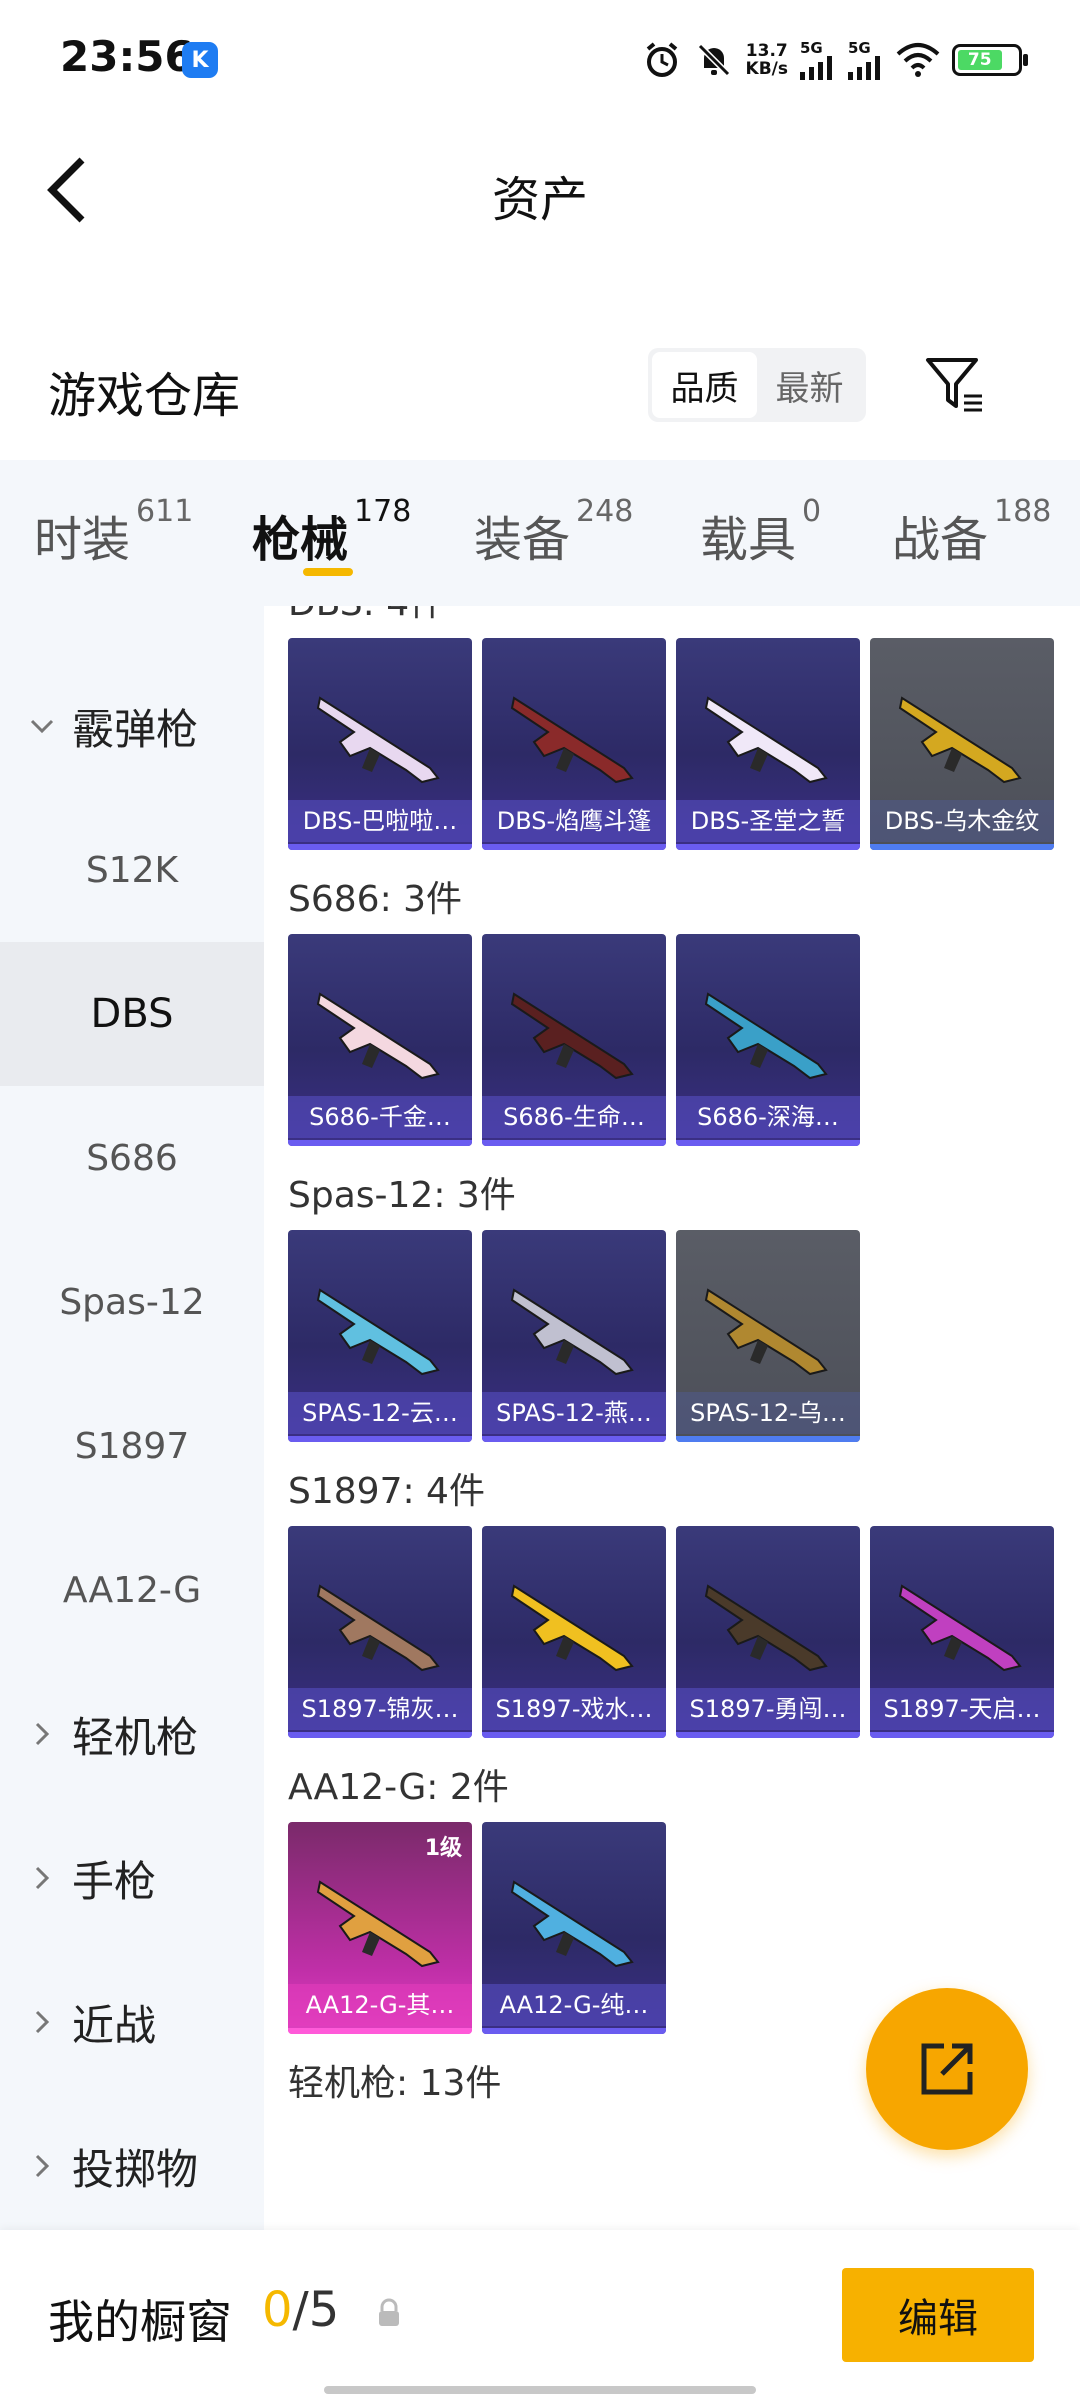 The image size is (1080, 2400). Describe the element at coordinates (704, 385) in the screenshot. I see `sort-quality-button: 品质` at that location.